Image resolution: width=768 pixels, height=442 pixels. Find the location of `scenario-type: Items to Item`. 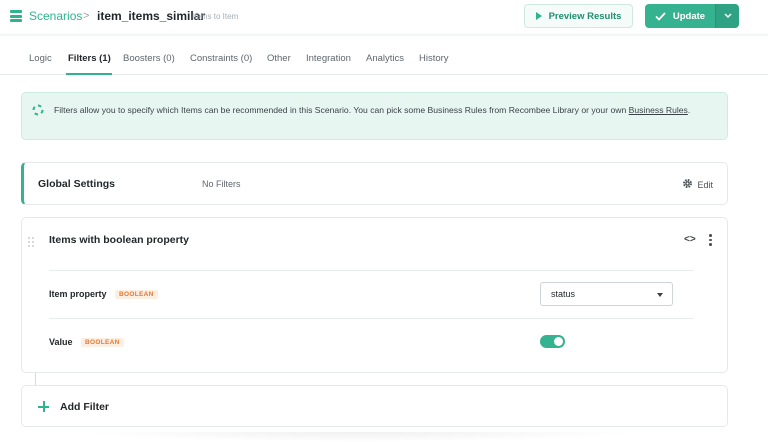

scenario-type: Items to Item is located at coordinates (215, 16).